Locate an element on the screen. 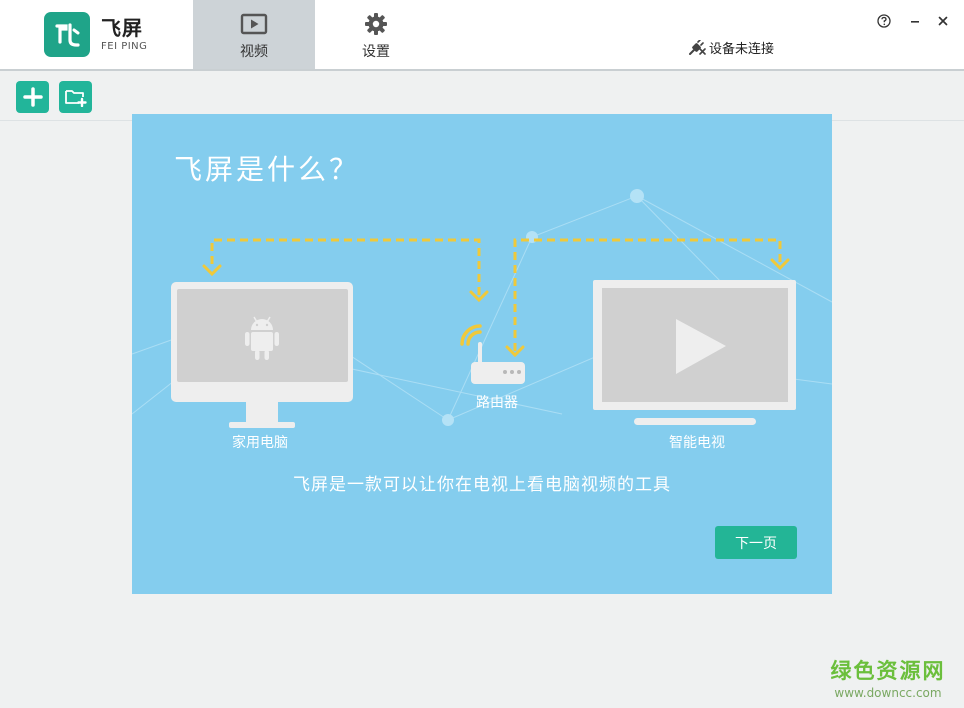 The height and width of the screenshot is (708, 964). tv-illustration is located at coordinates (694, 352).